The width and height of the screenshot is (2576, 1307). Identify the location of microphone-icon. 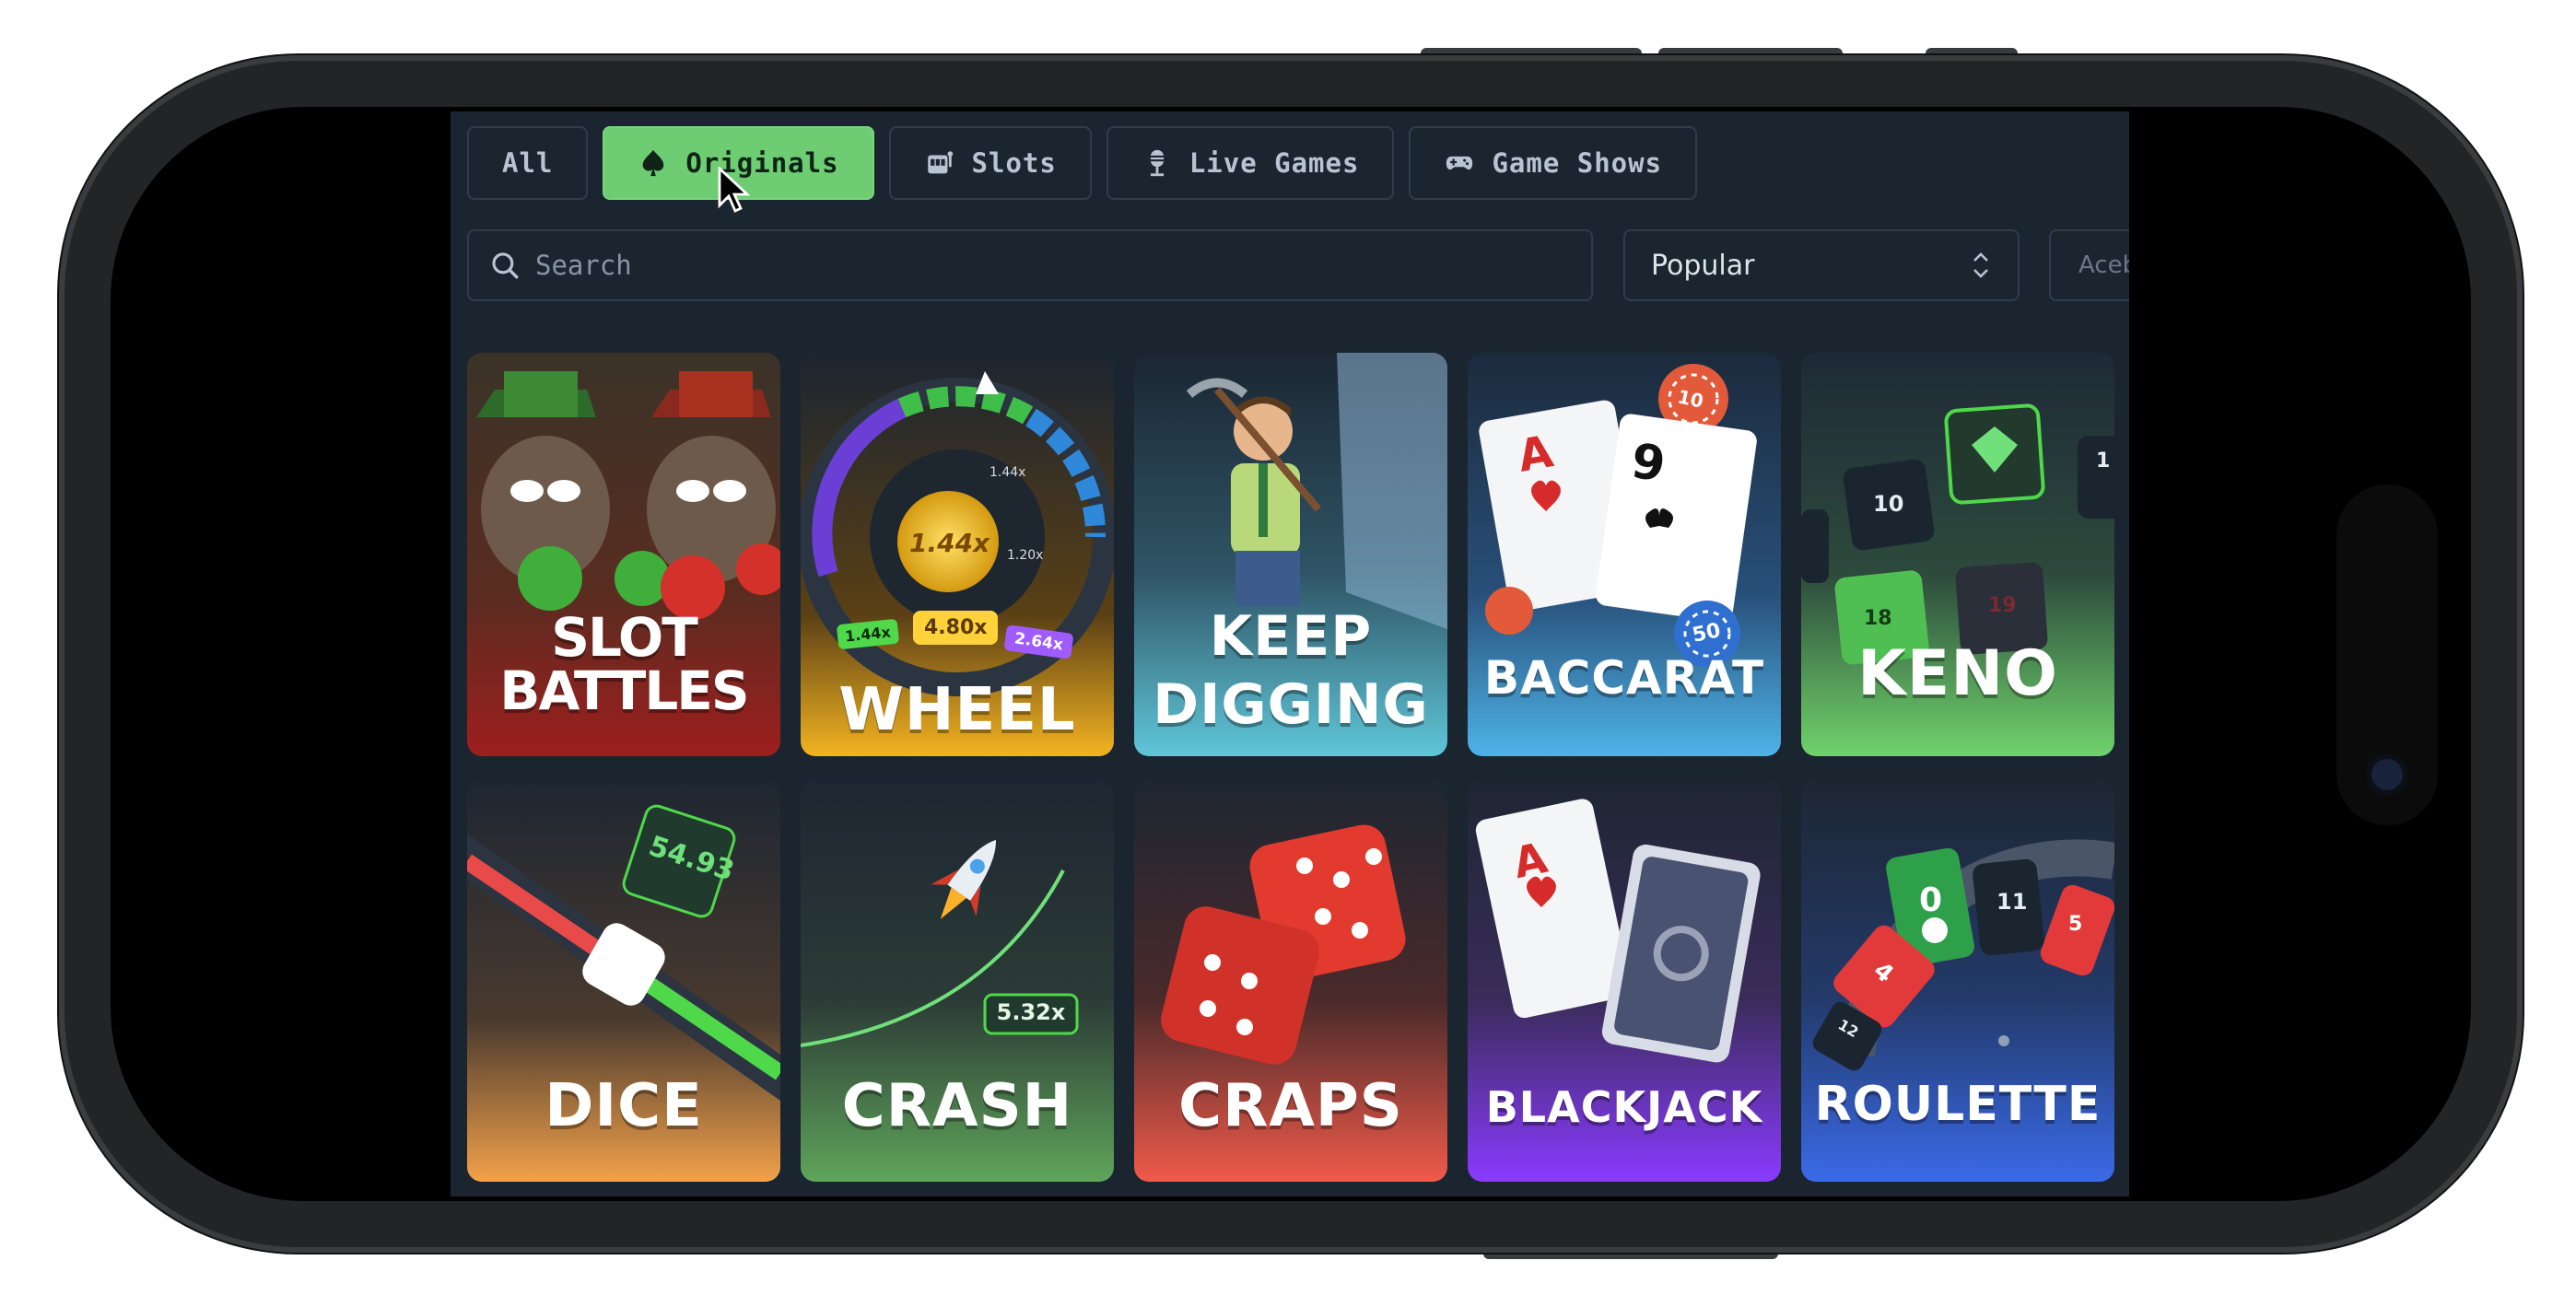
(1157, 163).